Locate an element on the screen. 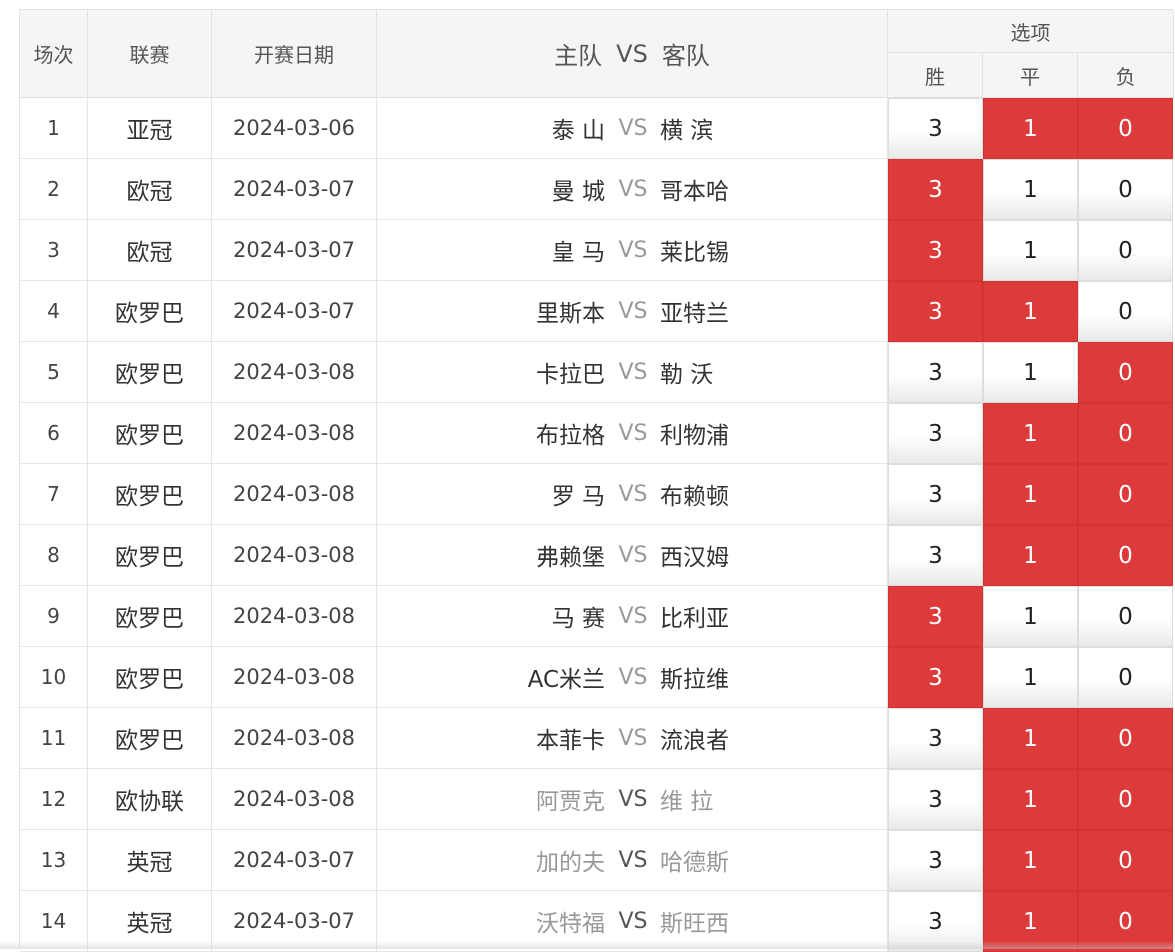  row-match: AC米兰 VS 斯拉维 is located at coordinates (632, 677).